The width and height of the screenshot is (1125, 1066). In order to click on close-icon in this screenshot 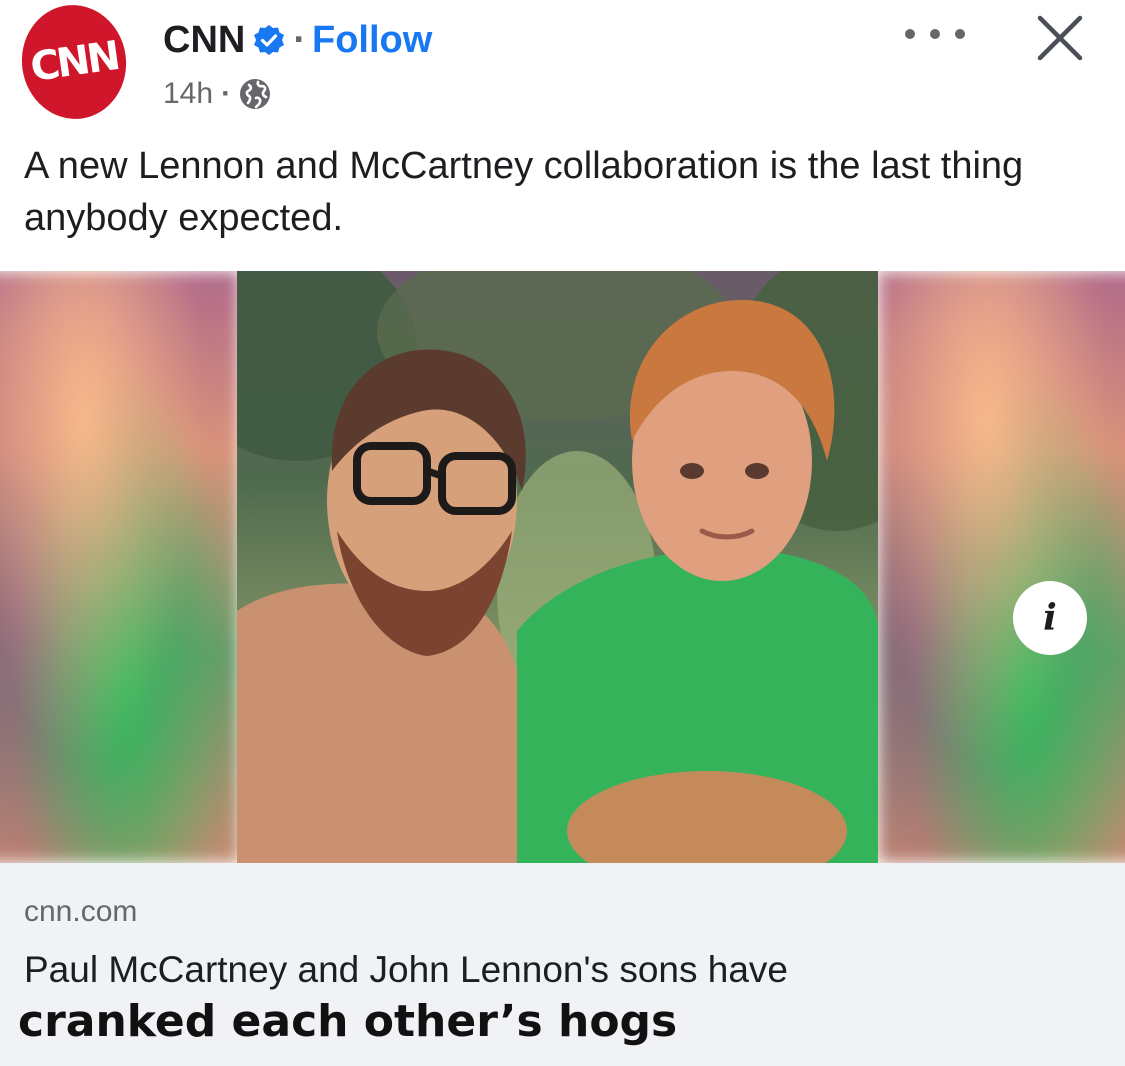, I will do `click(1060, 38)`.